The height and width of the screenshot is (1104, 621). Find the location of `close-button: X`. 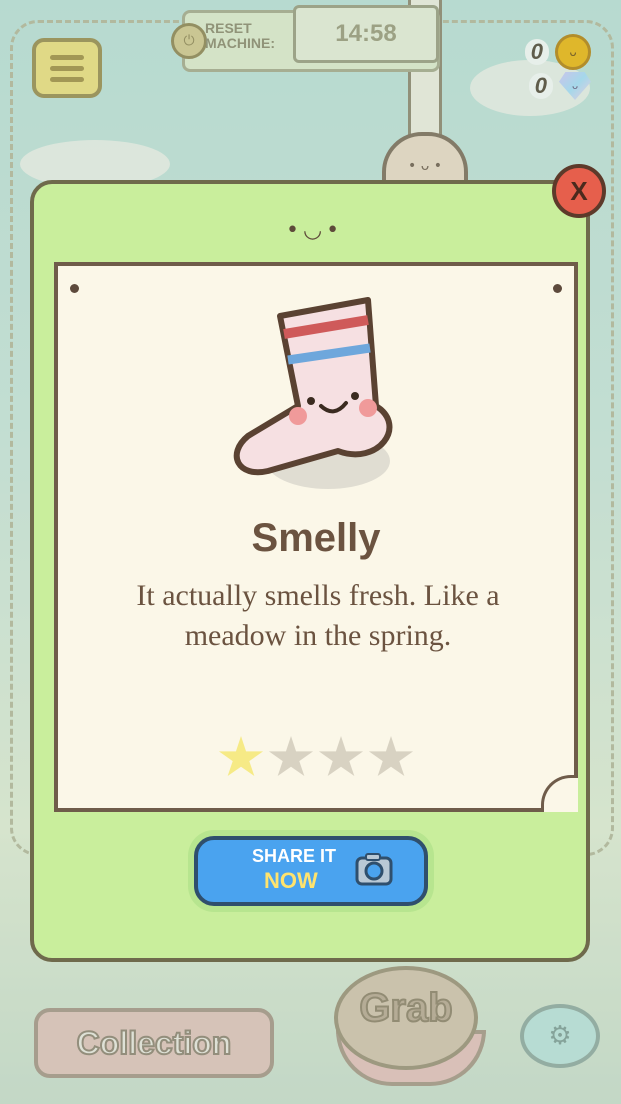

close-button: X is located at coordinates (579, 191).